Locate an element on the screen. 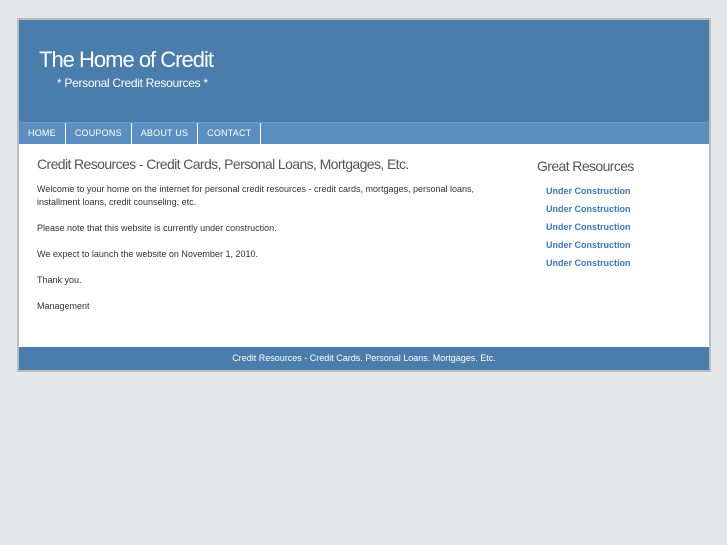 This screenshot has width=727, height=545. thank-you-paragraph: Thank you. is located at coordinates (59, 280).